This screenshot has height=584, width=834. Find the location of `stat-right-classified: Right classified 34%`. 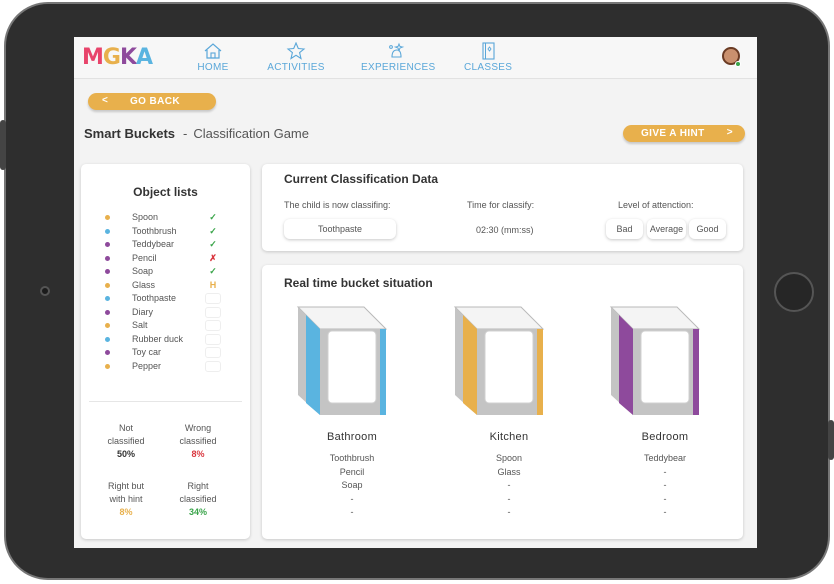

stat-right-classified: Right classified 34% is located at coordinates (198, 499).